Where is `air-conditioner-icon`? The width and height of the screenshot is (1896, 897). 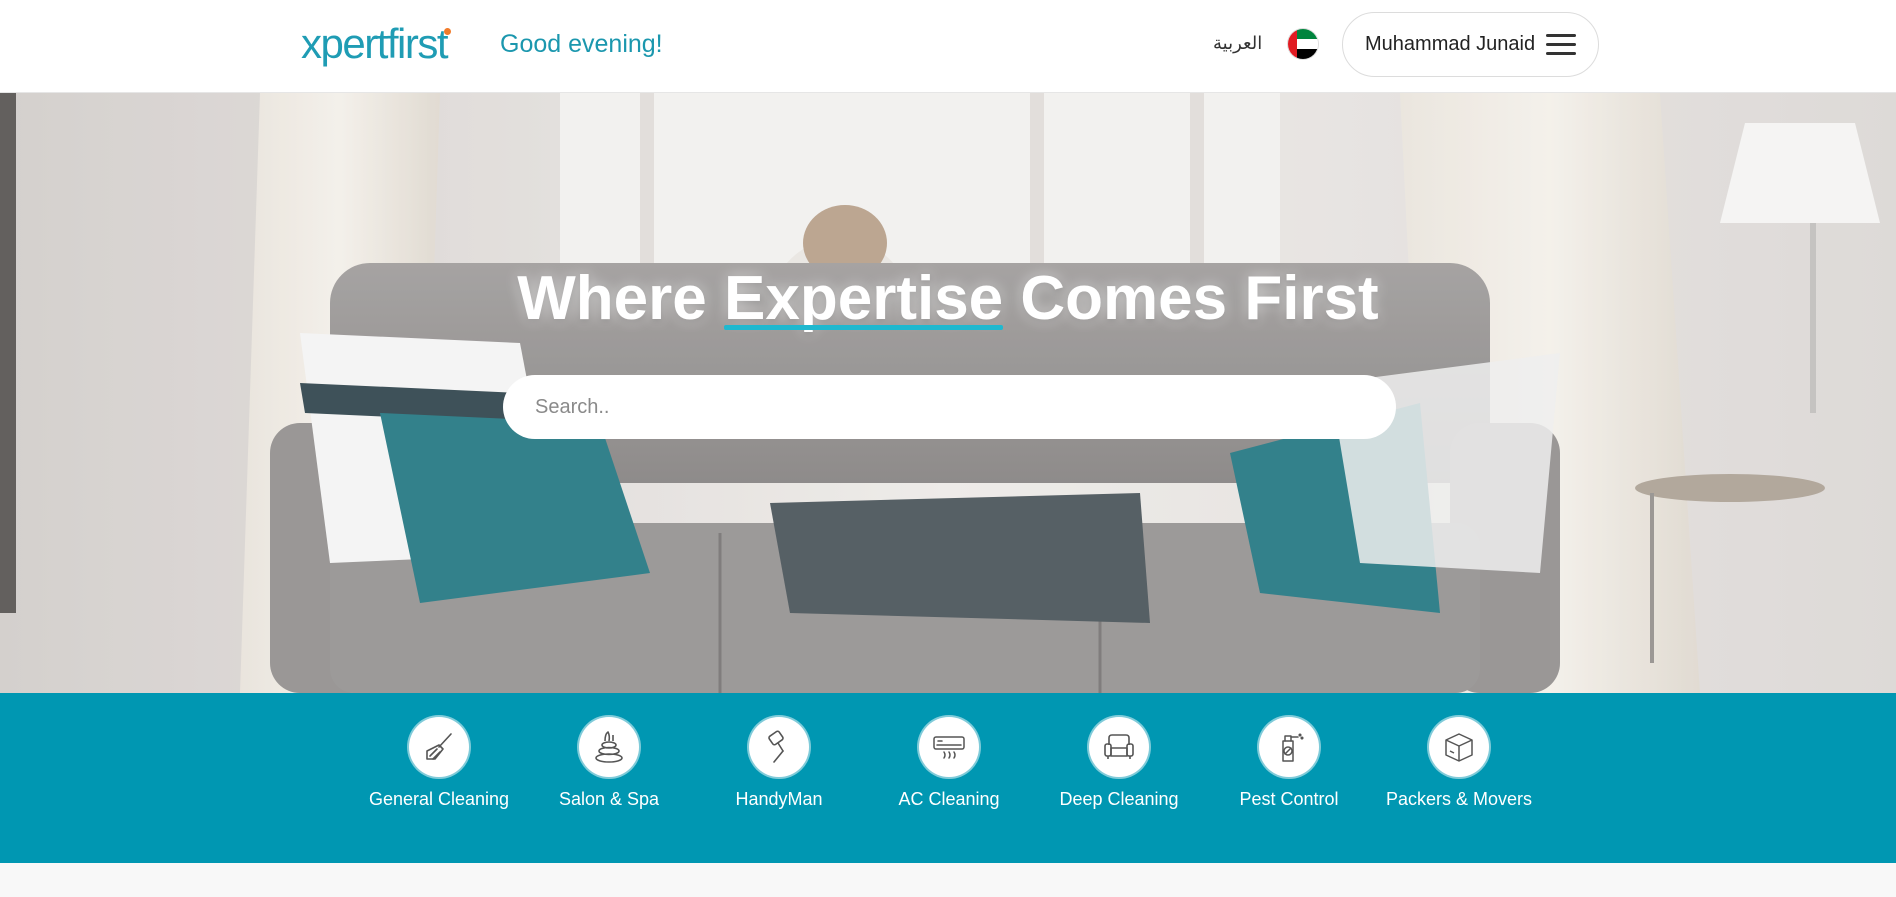
air-conditioner-icon is located at coordinates (949, 747).